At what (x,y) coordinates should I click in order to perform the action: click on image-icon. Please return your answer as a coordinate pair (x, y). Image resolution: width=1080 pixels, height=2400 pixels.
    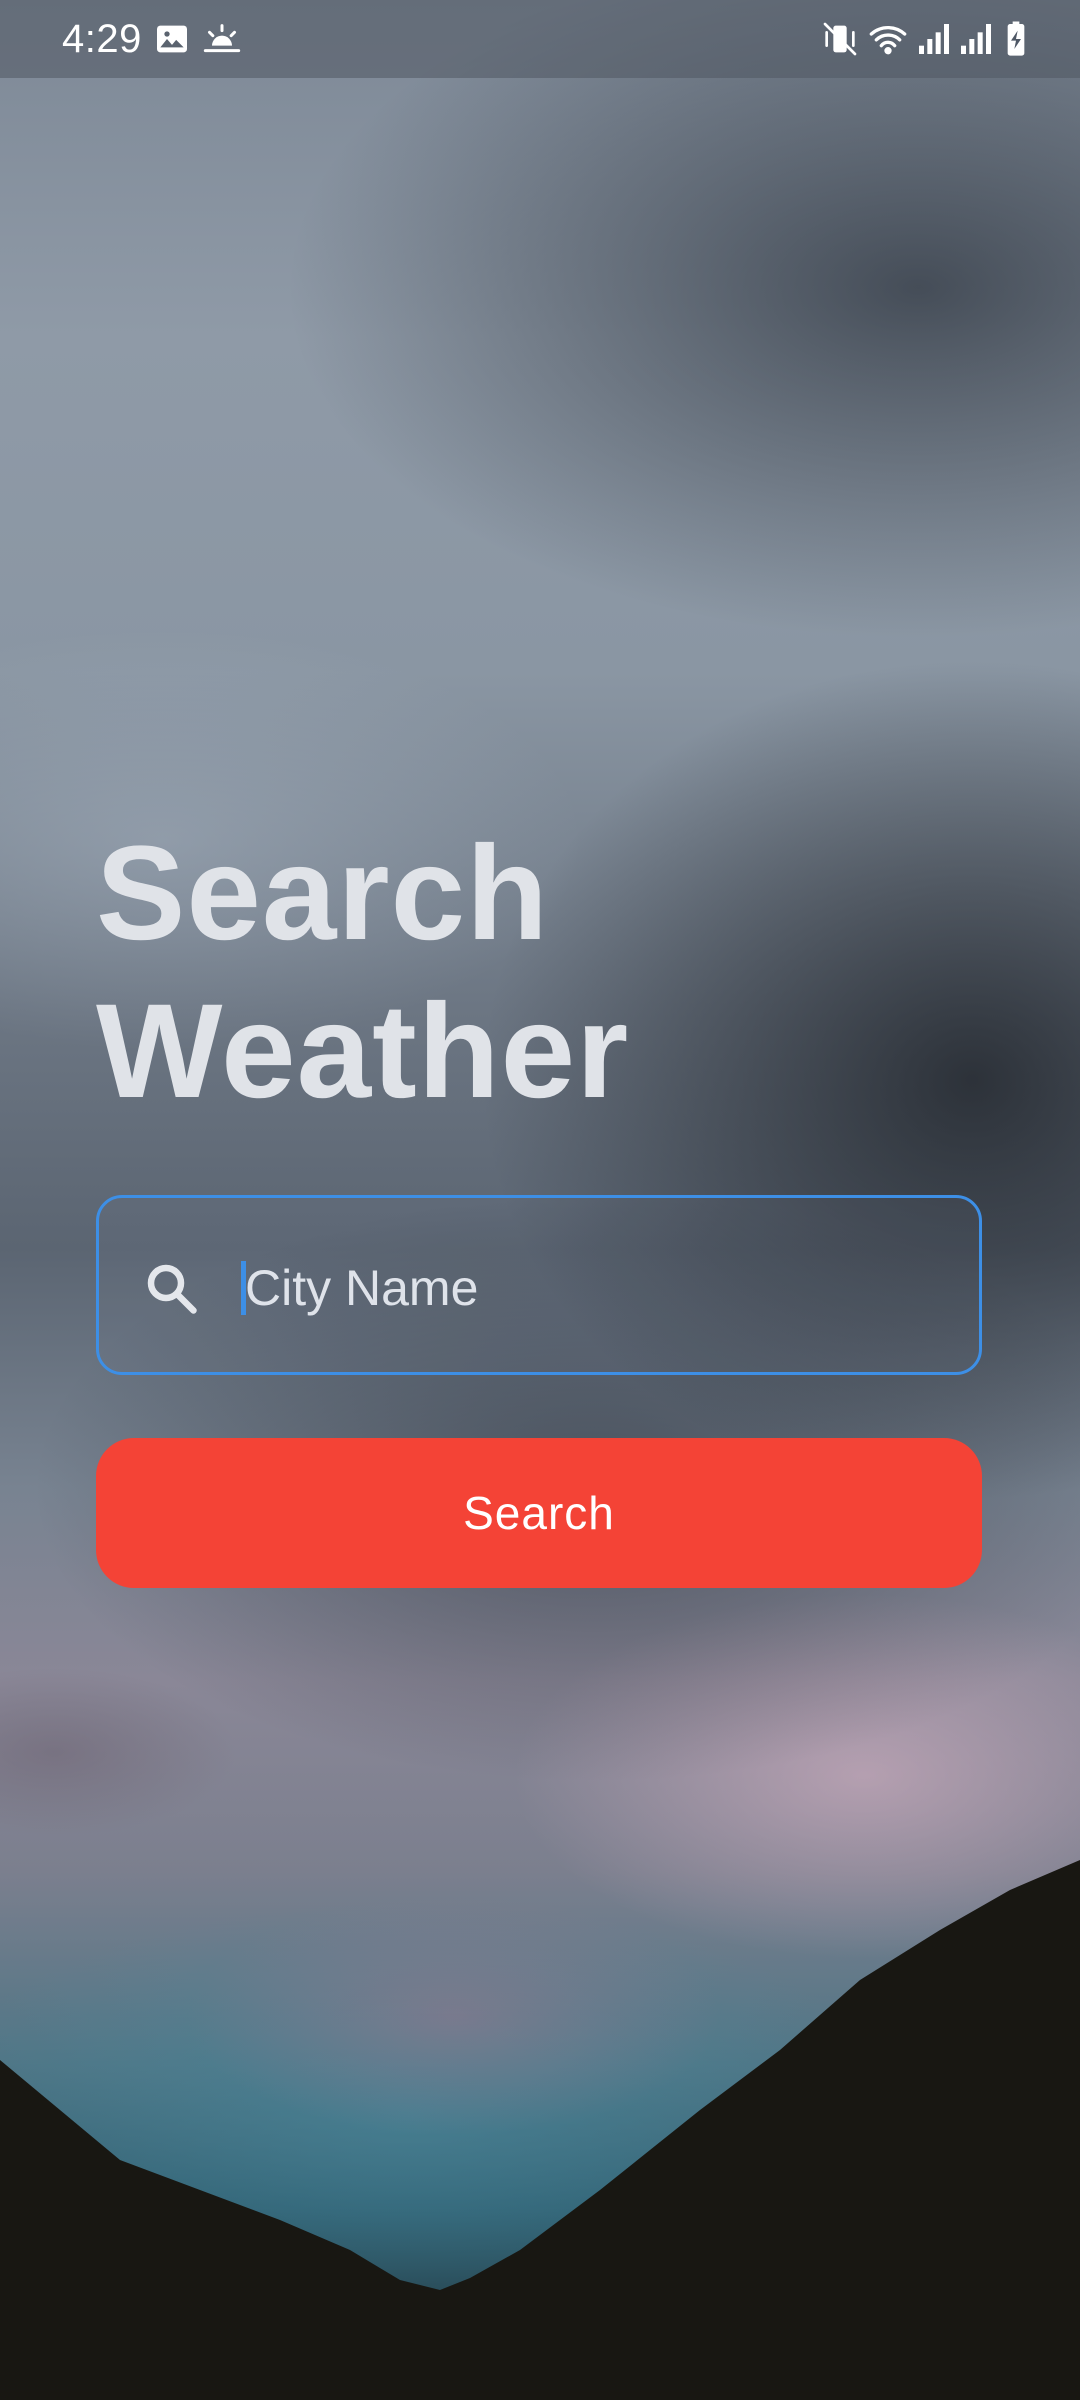
    Looking at the image, I should click on (172, 39).